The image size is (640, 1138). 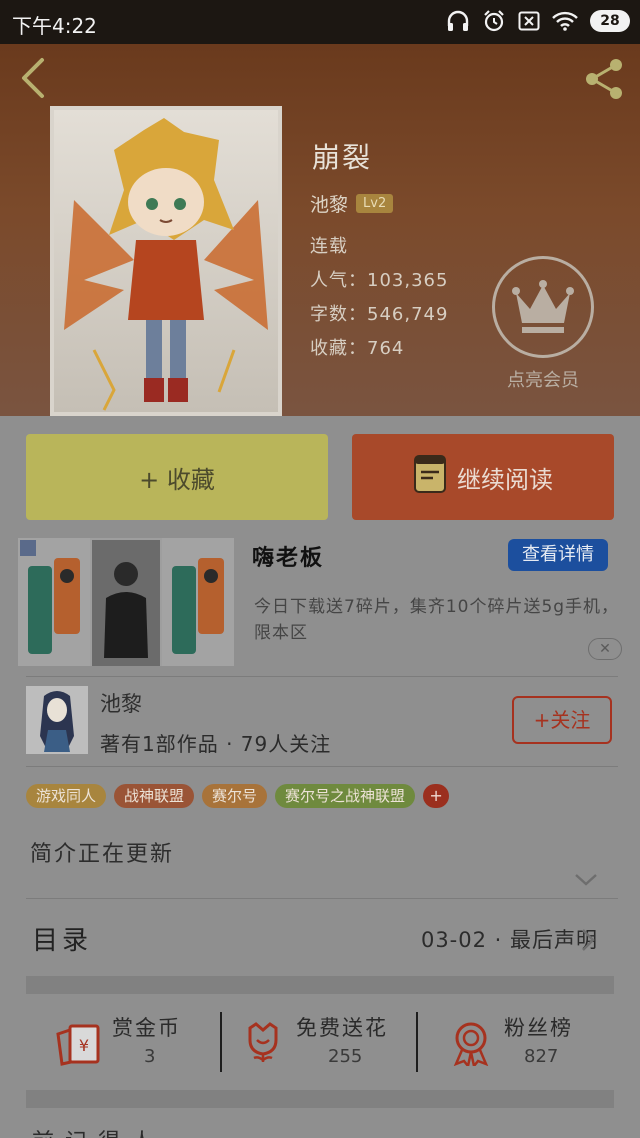 I want to click on vip-button, so click(x=543, y=307).